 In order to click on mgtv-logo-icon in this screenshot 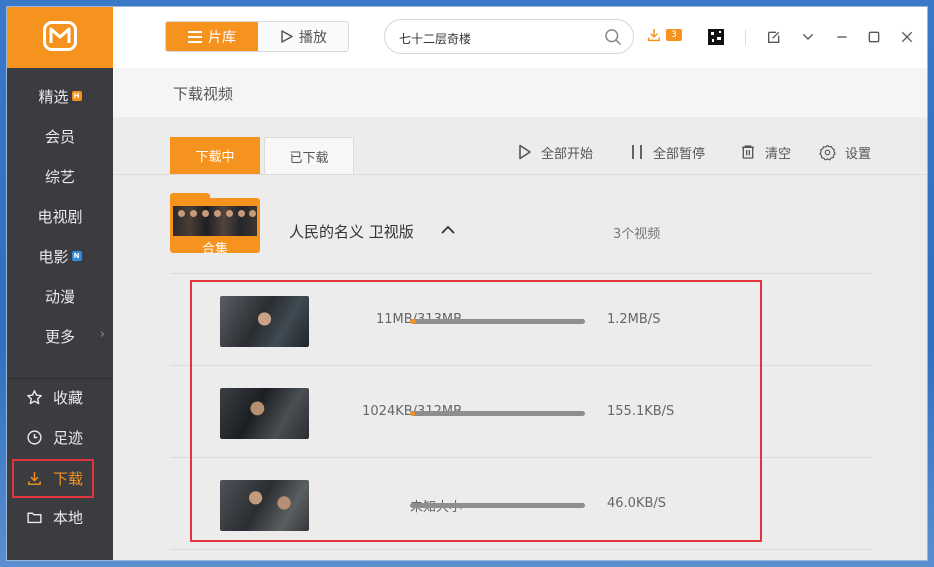, I will do `click(60, 36)`.